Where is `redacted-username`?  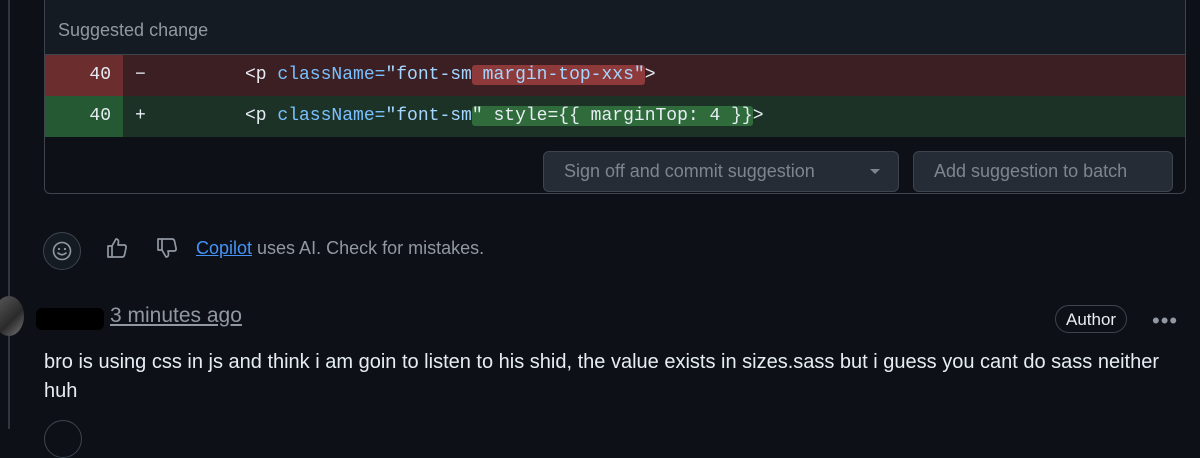
redacted-username is located at coordinates (70, 319).